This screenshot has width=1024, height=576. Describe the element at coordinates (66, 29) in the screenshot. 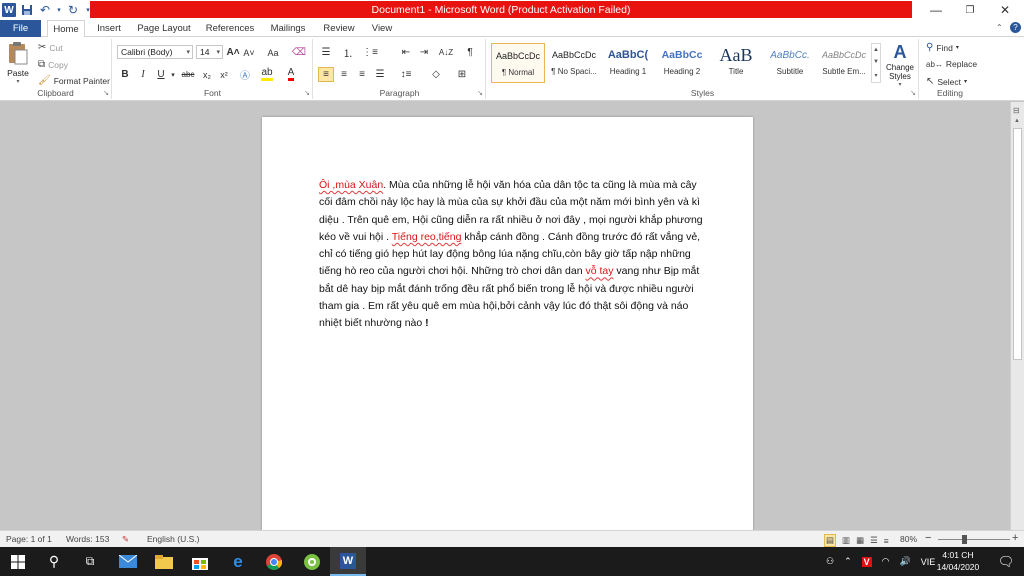

I see `tab-home: Home` at that location.